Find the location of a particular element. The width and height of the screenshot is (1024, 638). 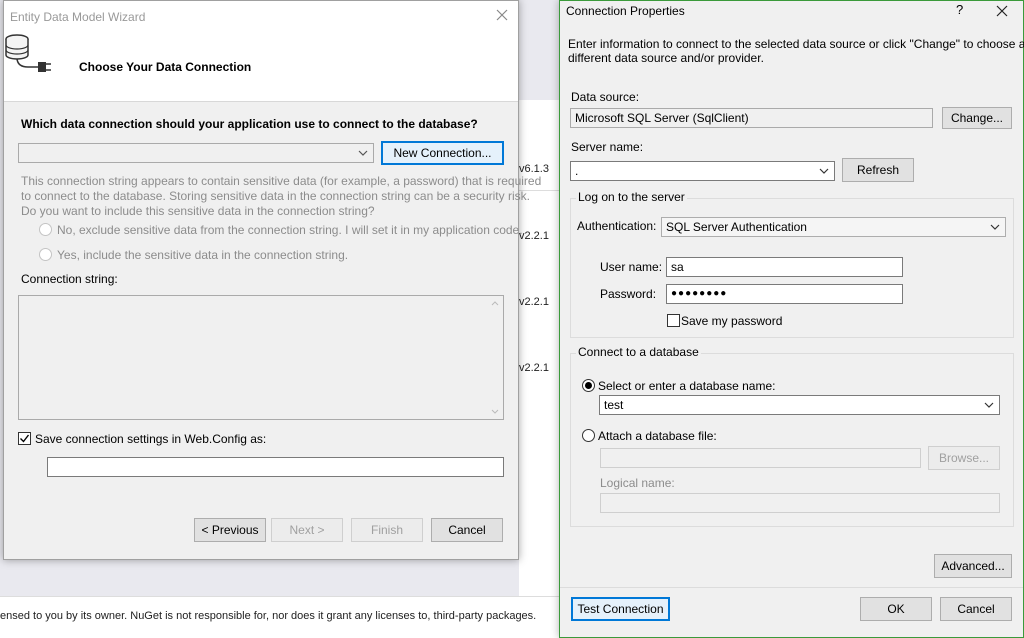

dialog-title: Connection Properties is located at coordinates (625, 11).